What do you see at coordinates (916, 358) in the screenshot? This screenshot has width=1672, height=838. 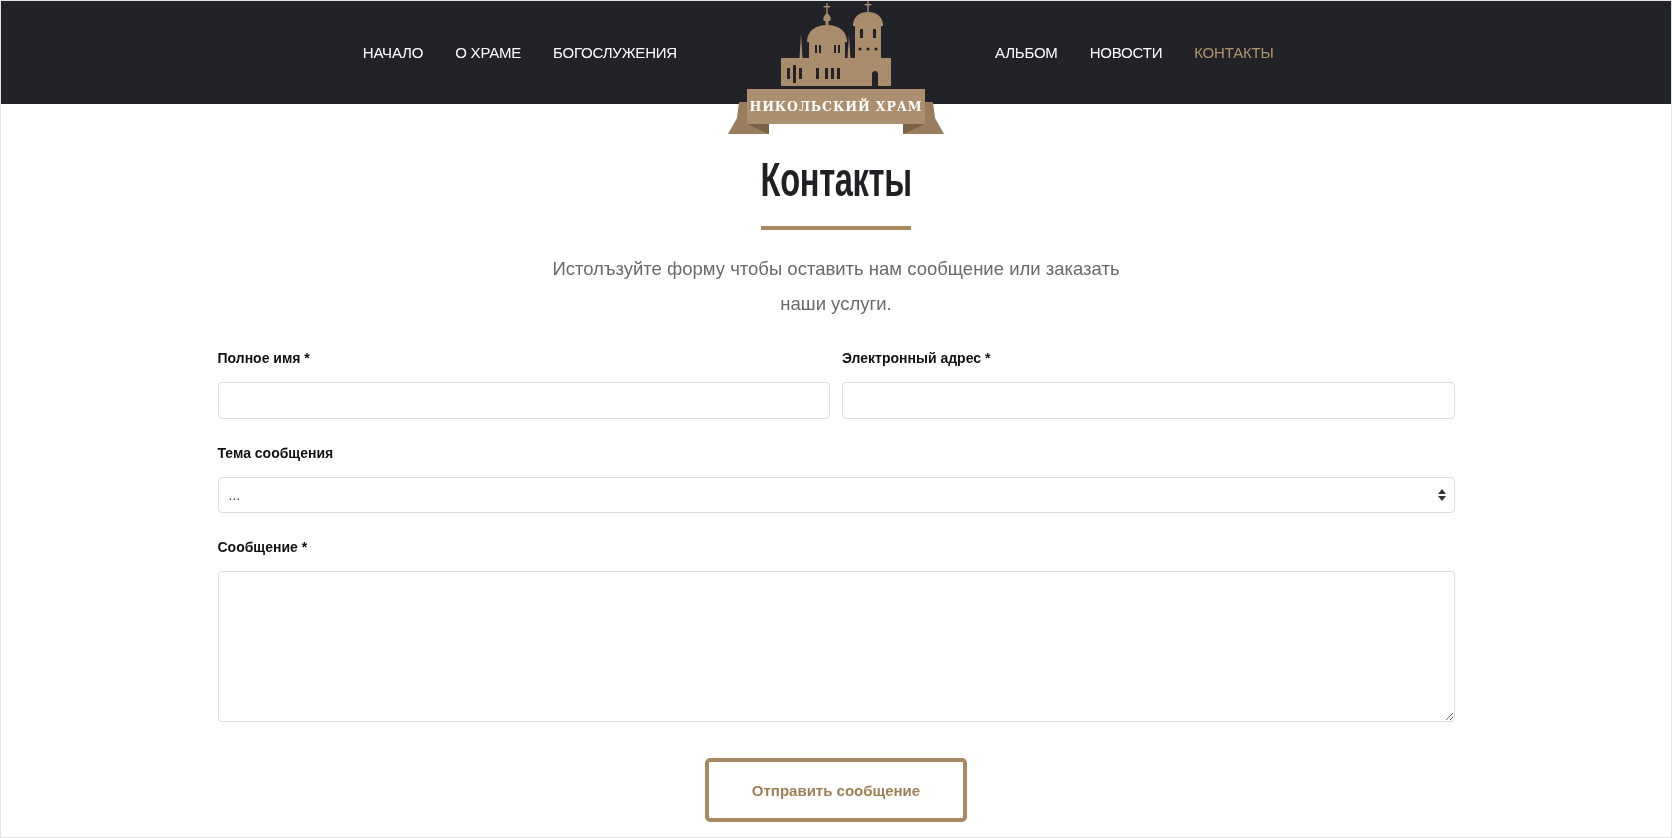 I see `field-label: Электронный адрес *` at bounding box center [916, 358].